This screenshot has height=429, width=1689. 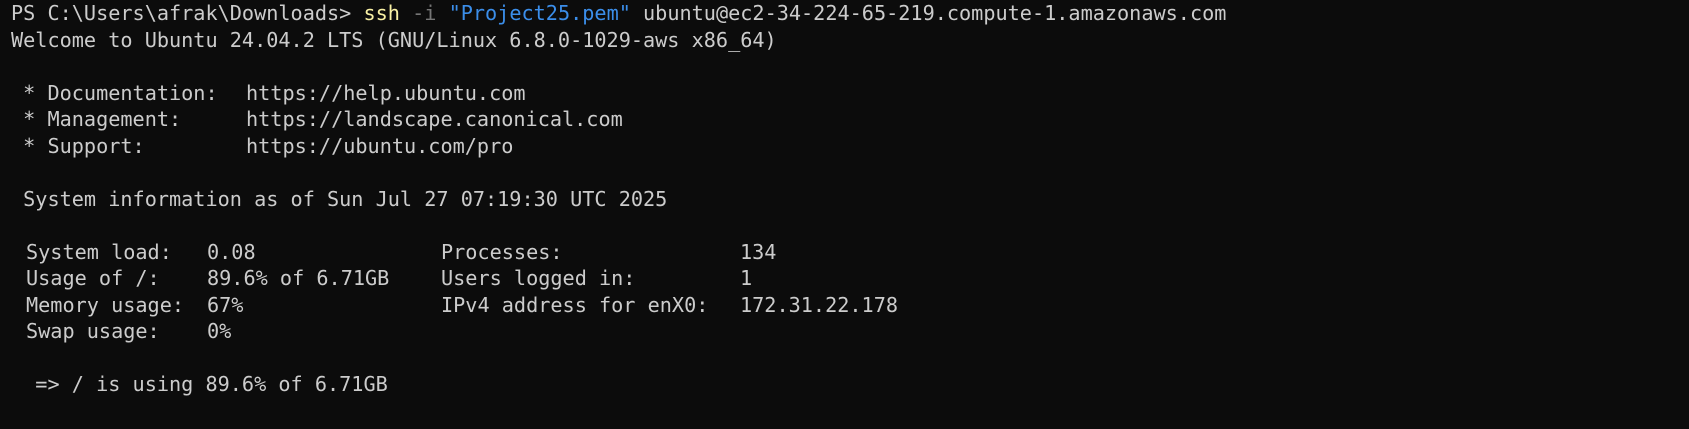 What do you see at coordinates (434, 119) in the screenshot?
I see `link-url: https://landscape.canonical.com` at bounding box center [434, 119].